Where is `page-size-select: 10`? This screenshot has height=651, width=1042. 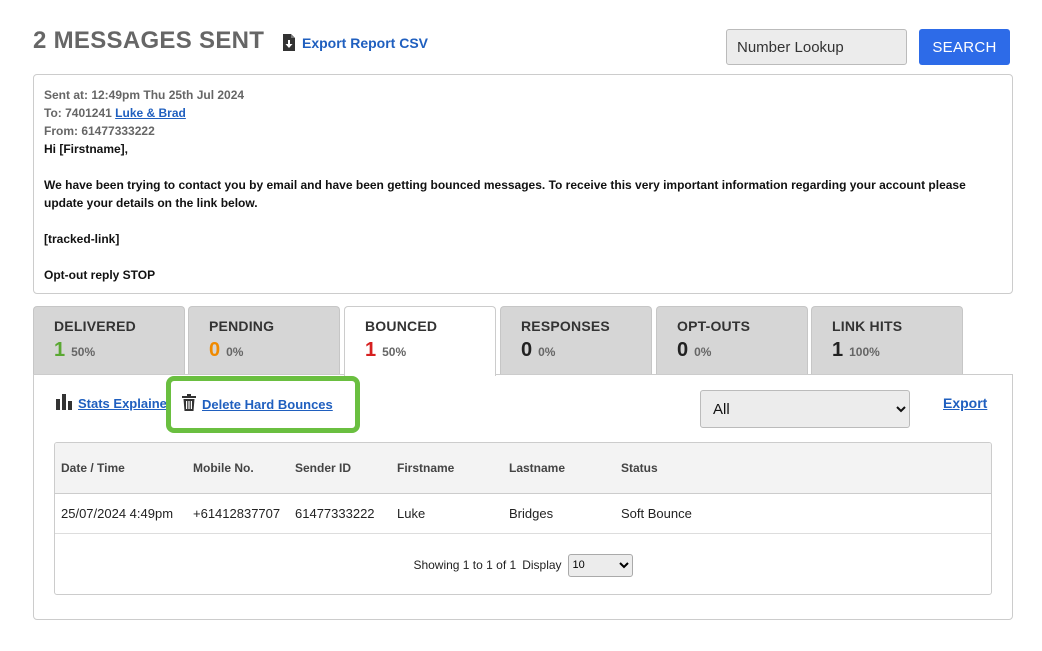 page-size-select: 10 is located at coordinates (600, 565).